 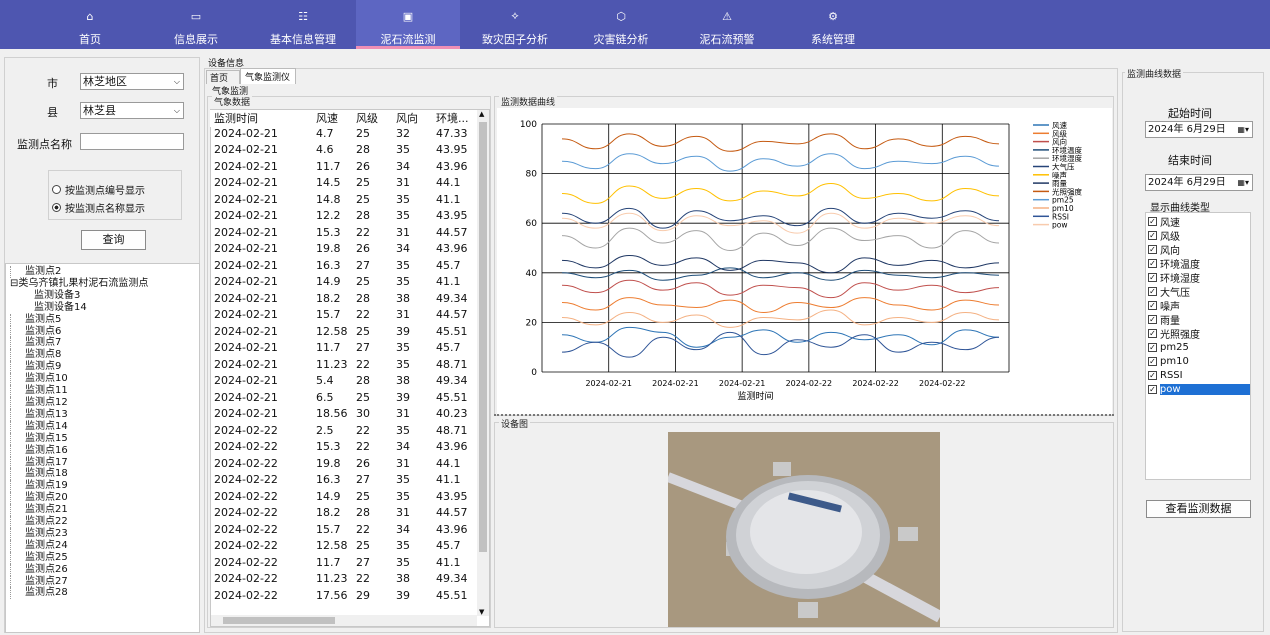 What do you see at coordinates (343, 168) in the screenshot?
I see `table-row: 2024-02-21 11.7 26 34 43.96` at bounding box center [343, 168].